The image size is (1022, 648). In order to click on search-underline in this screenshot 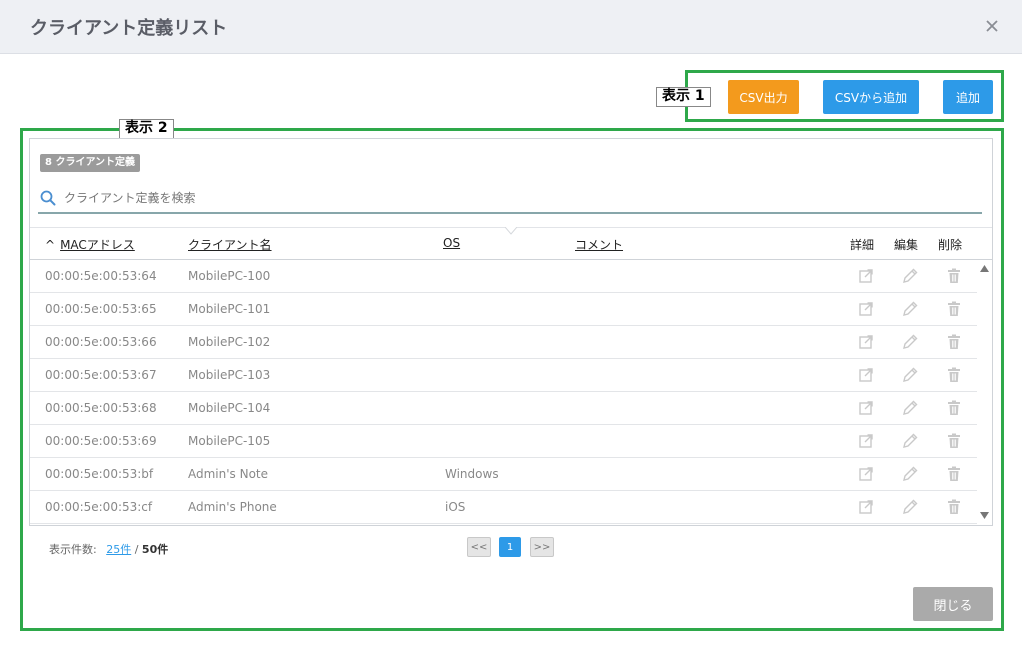, I will do `click(510, 213)`.